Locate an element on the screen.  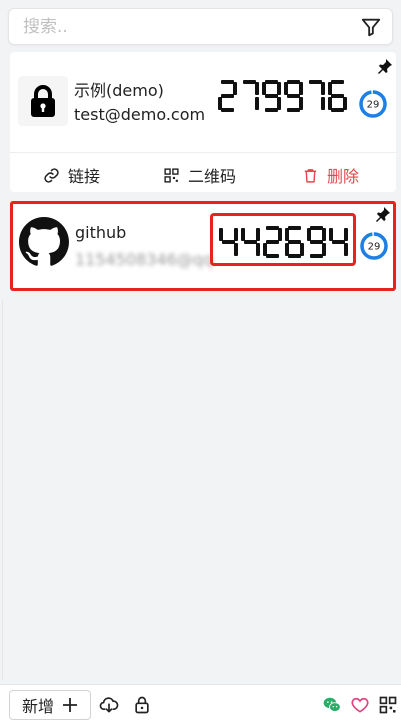
account-name: 示例(demo) is located at coordinates (119, 90).